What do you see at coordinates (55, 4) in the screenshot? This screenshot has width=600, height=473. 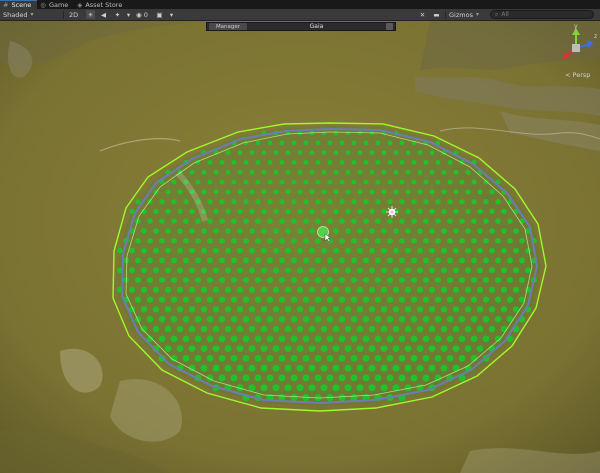 I see `tab-game: ◎ Game` at bounding box center [55, 4].